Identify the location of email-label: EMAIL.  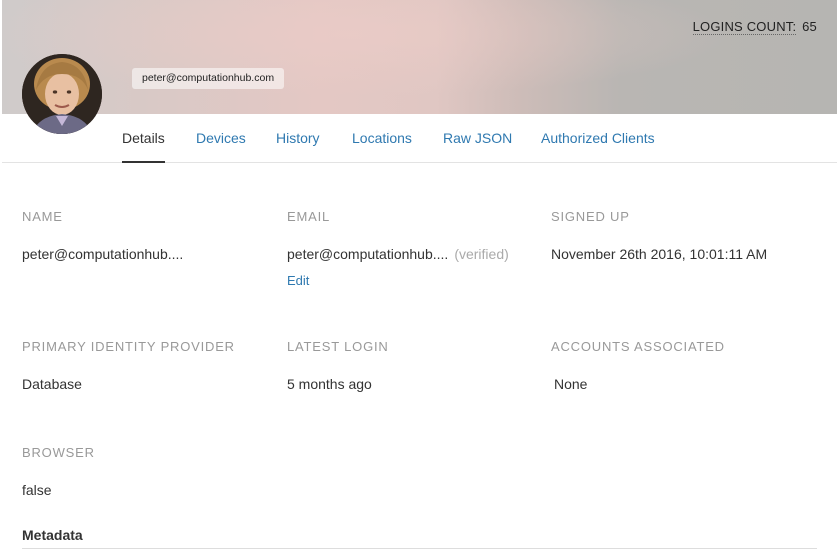
(309, 216).